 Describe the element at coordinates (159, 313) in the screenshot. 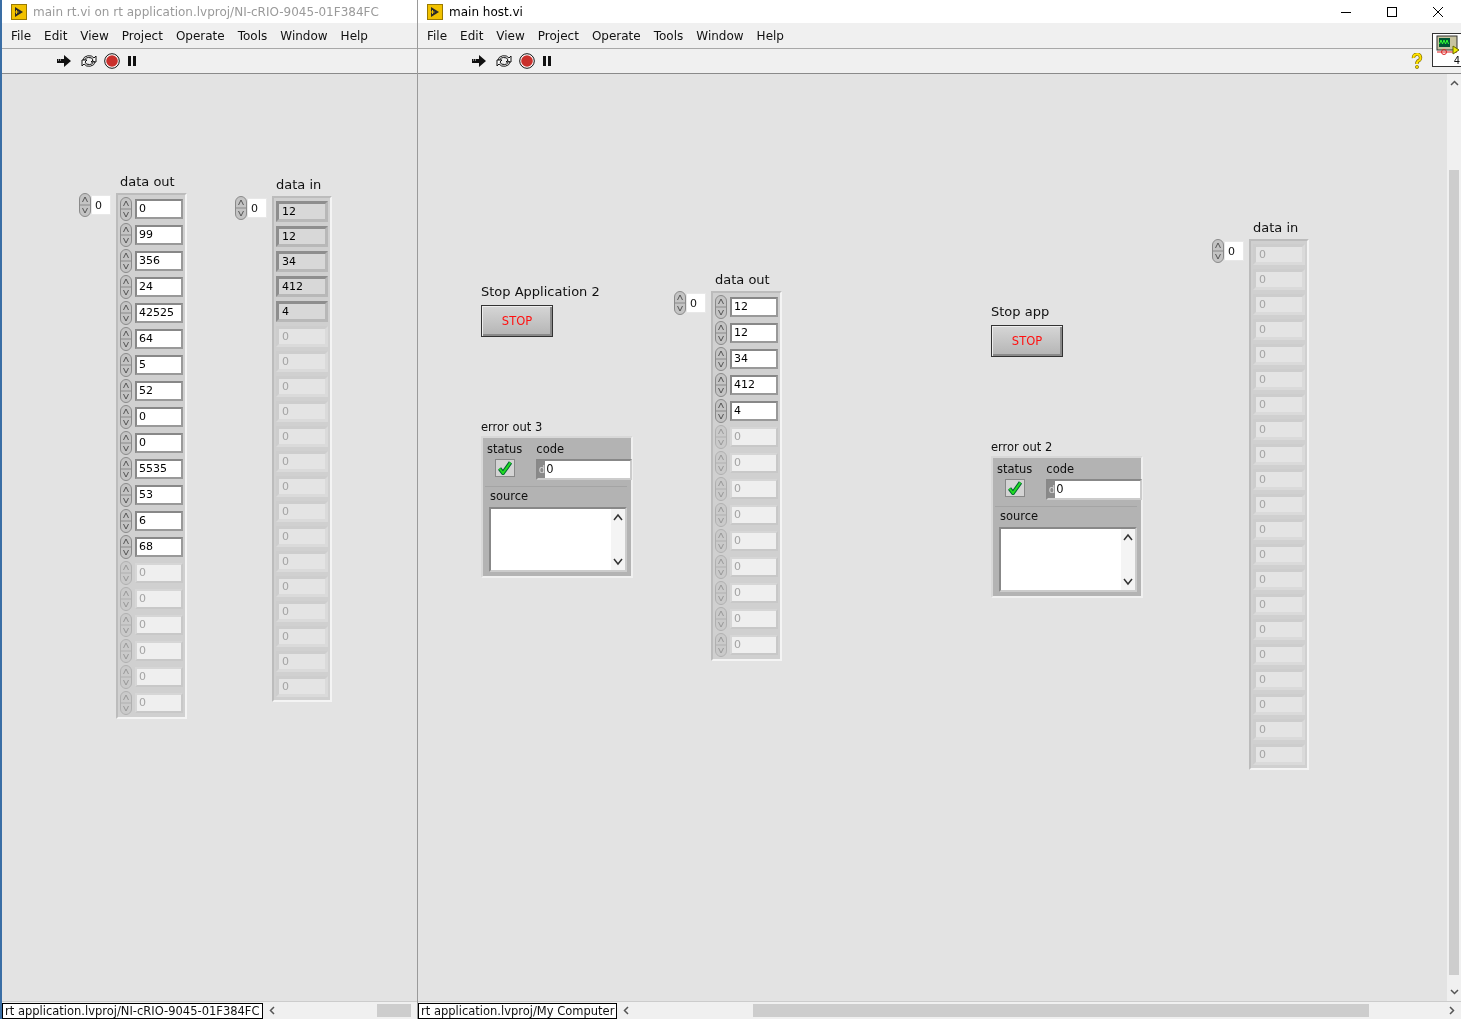

I see `numeric-field: 42525` at that location.